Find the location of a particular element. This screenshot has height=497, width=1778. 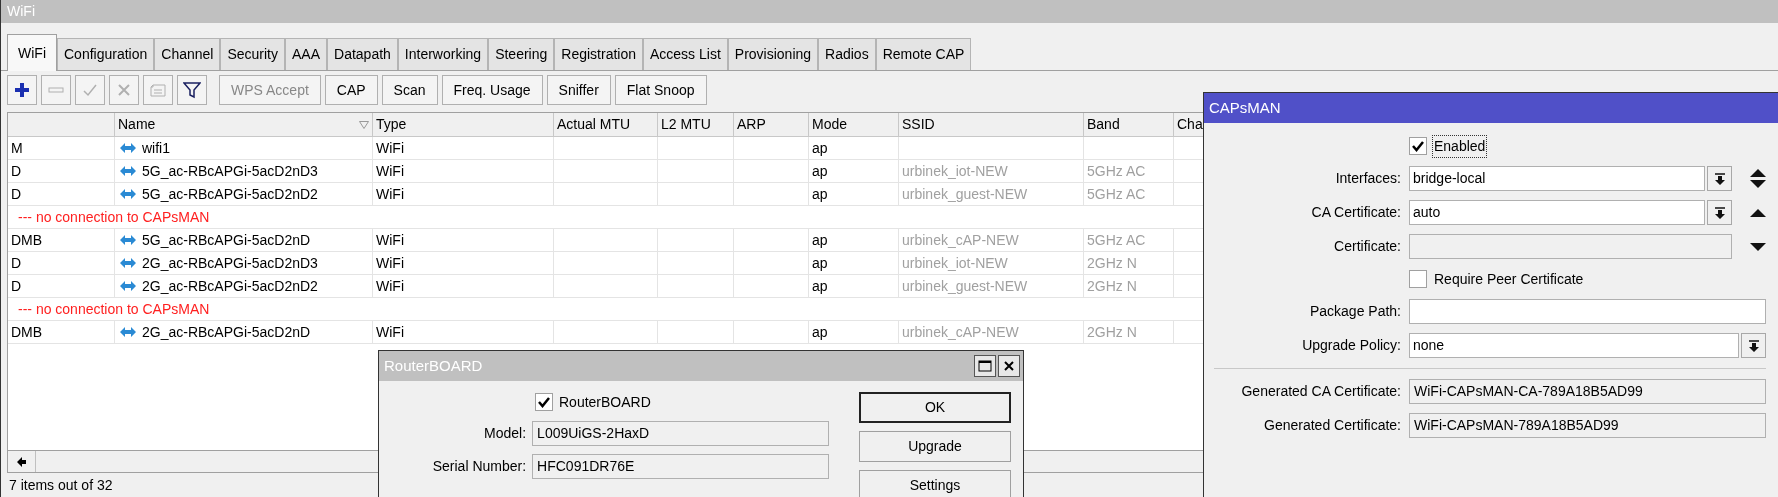

column-header: ARP is located at coordinates (771, 124).